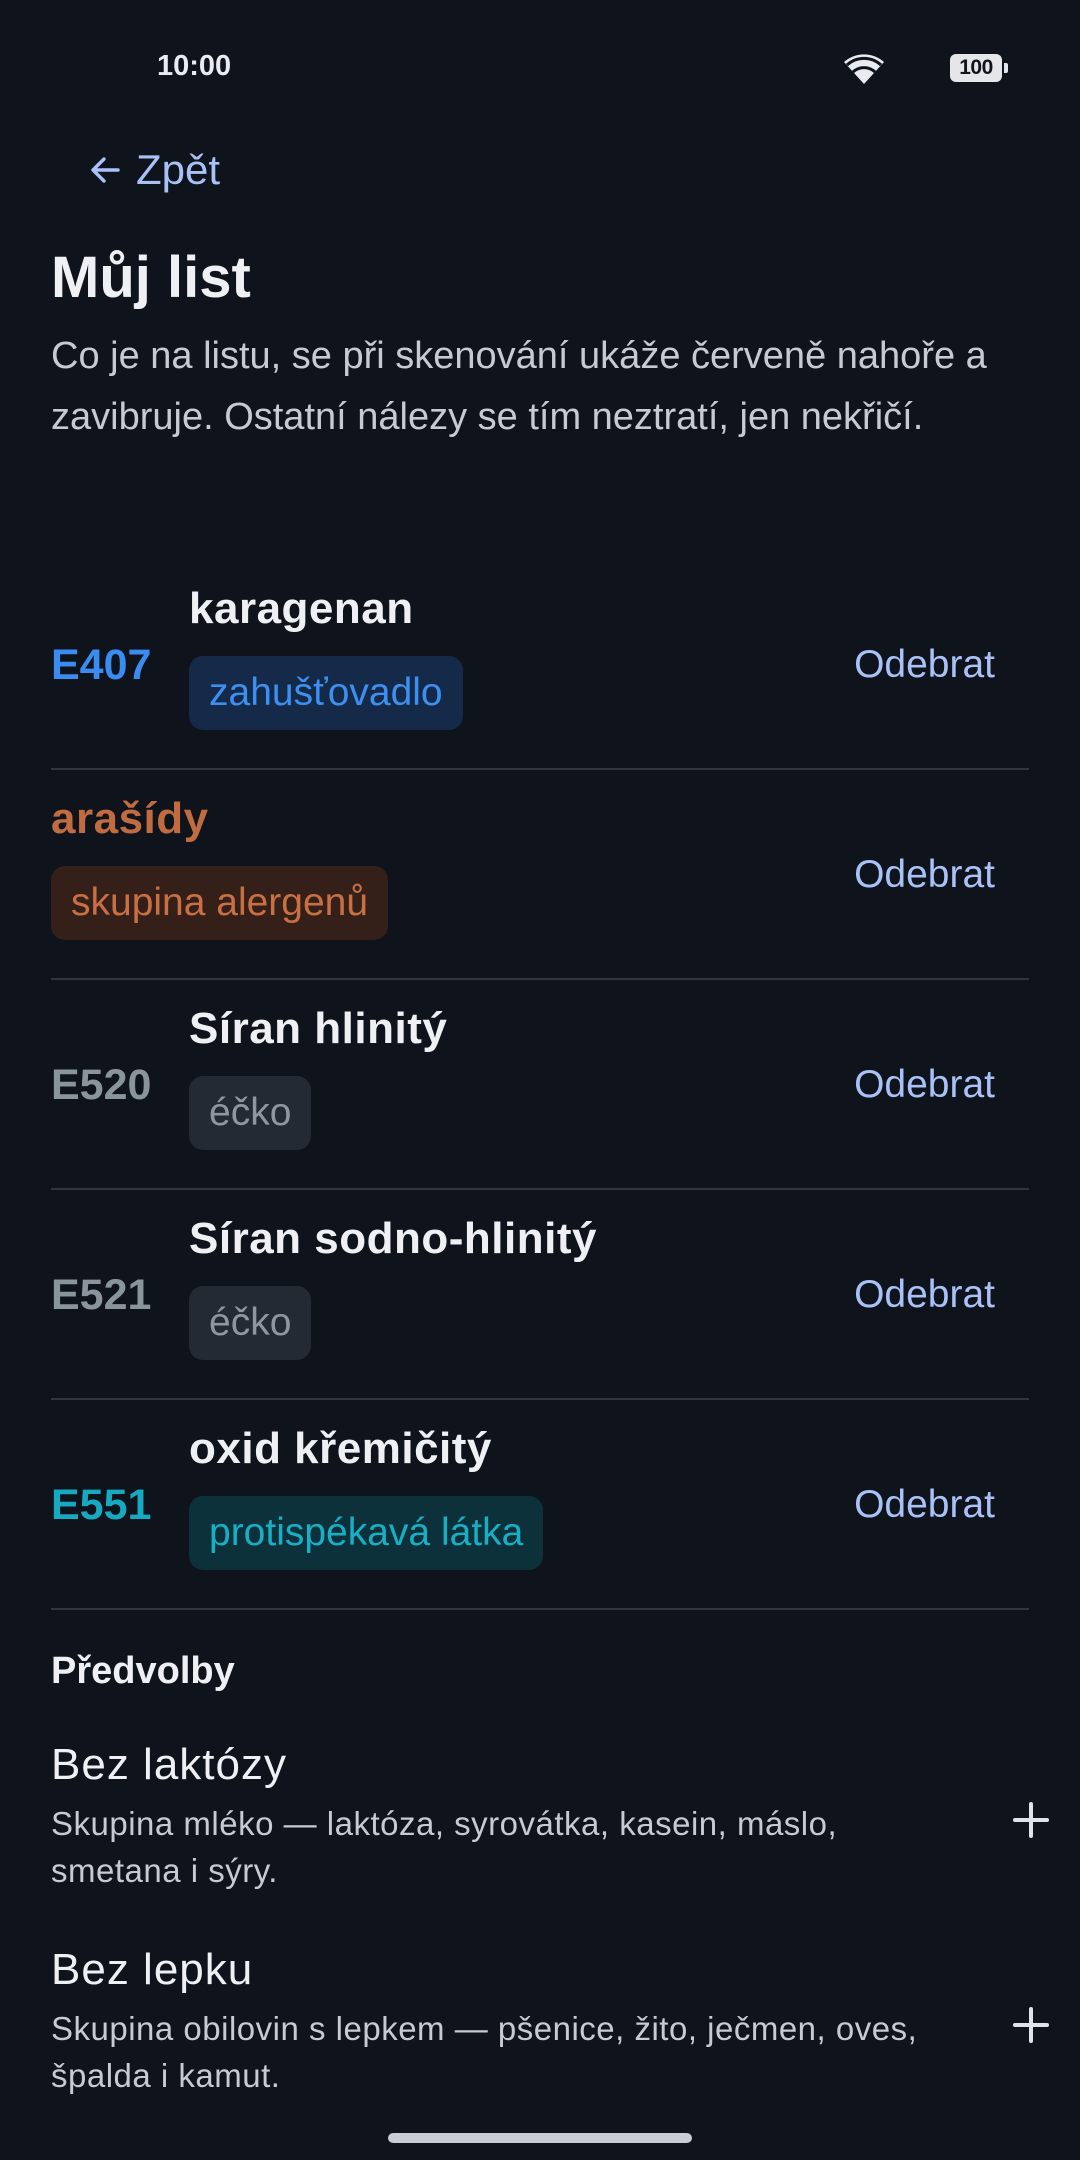 This screenshot has height=2160, width=1080. Describe the element at coordinates (540, 665) in the screenshot. I see `list-item: E407 karagenan zahušťovadlo Odebrat` at that location.